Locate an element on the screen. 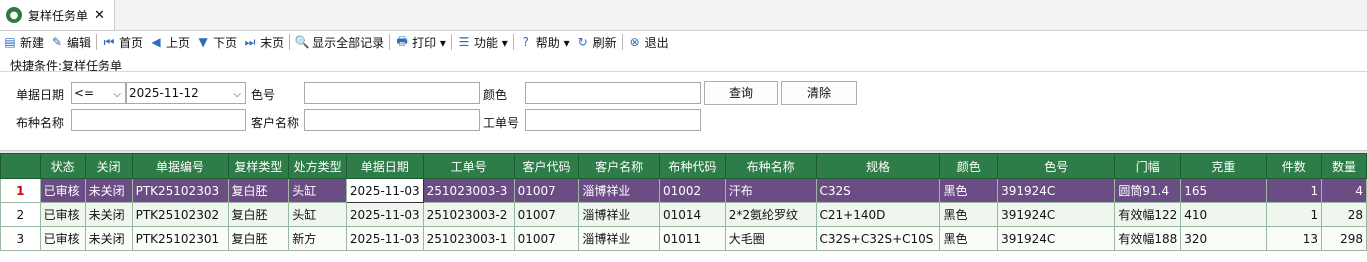 The height and width of the screenshot is (262, 1367). column-header: 处方类型 is located at coordinates (317, 166).